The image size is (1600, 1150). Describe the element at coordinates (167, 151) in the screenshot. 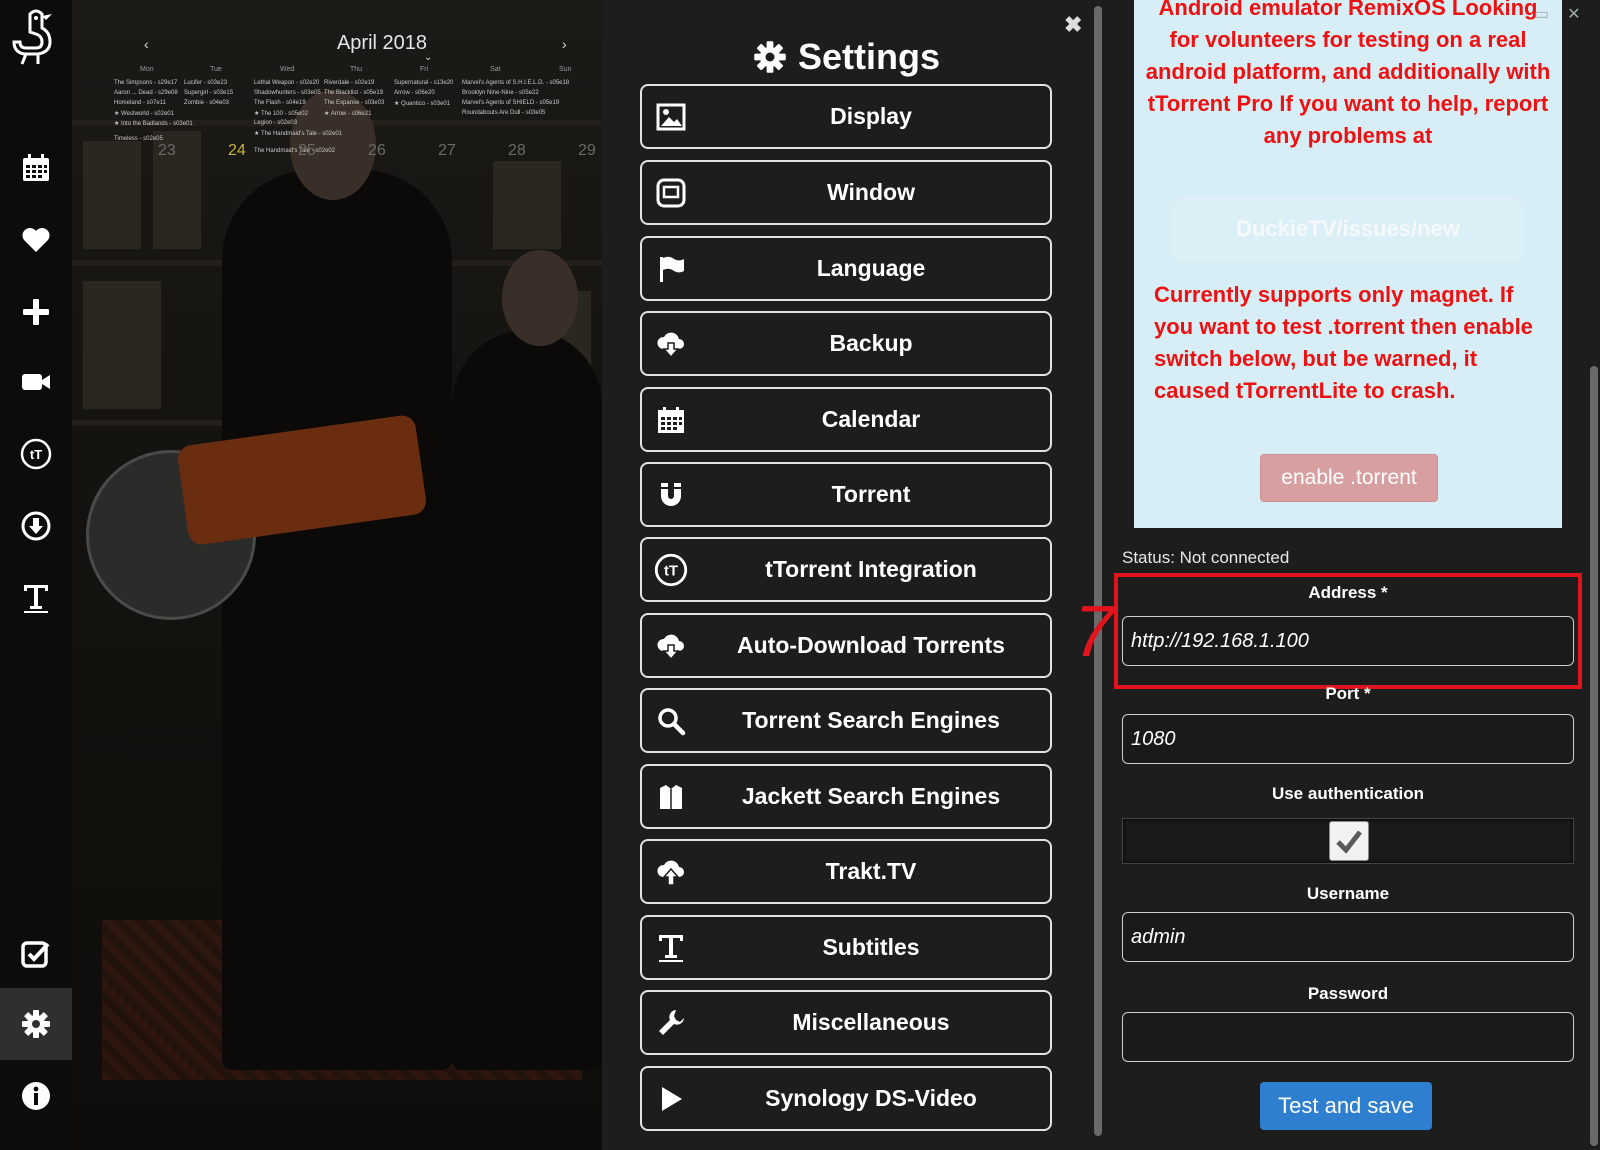

I see `calendar-day-number: 23` at that location.